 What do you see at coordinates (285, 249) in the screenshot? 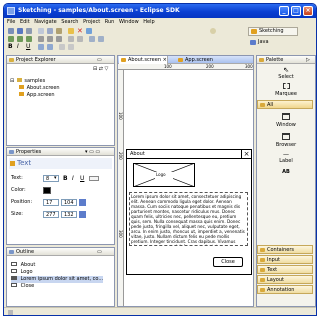
I see `palette-drawer-containers: Containers` at bounding box center [285, 249].